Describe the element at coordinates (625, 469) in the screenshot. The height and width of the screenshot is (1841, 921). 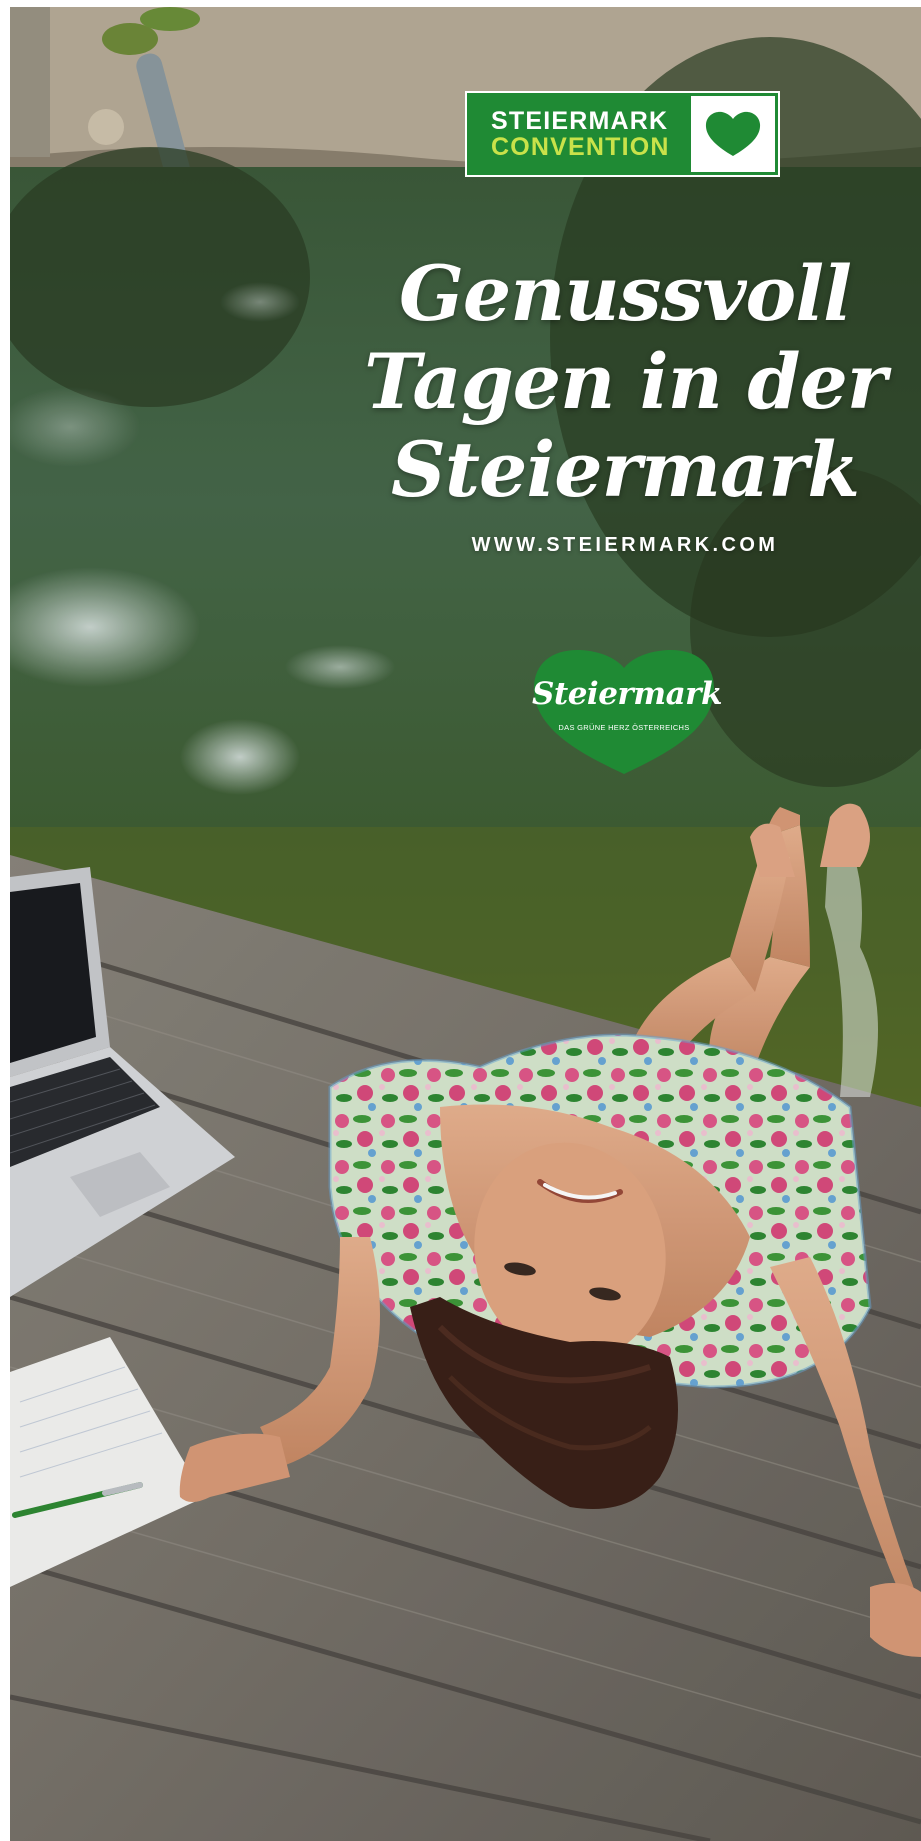
I see `headline-line-3: Steiermark` at that location.